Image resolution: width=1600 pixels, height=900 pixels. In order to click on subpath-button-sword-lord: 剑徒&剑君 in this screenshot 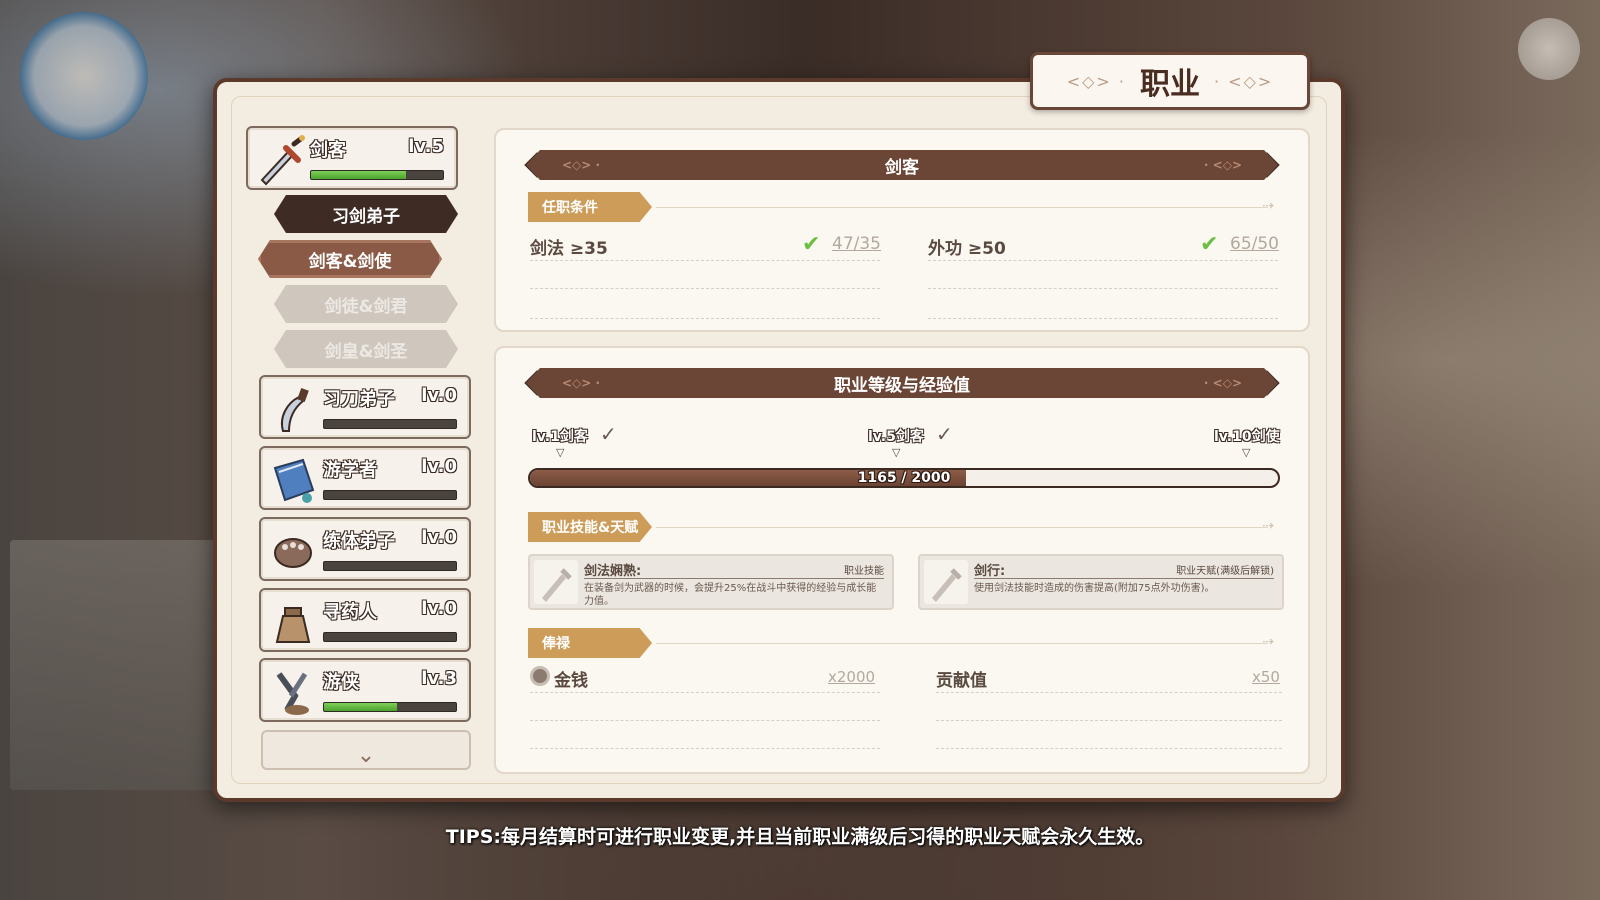, I will do `click(366, 304)`.